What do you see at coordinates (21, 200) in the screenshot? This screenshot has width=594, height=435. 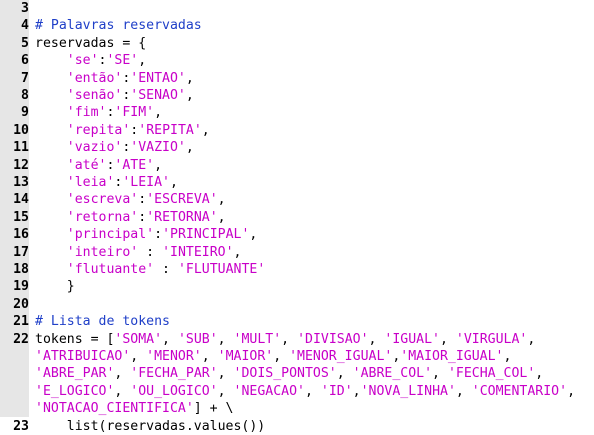 I see `line-number: 14` at bounding box center [21, 200].